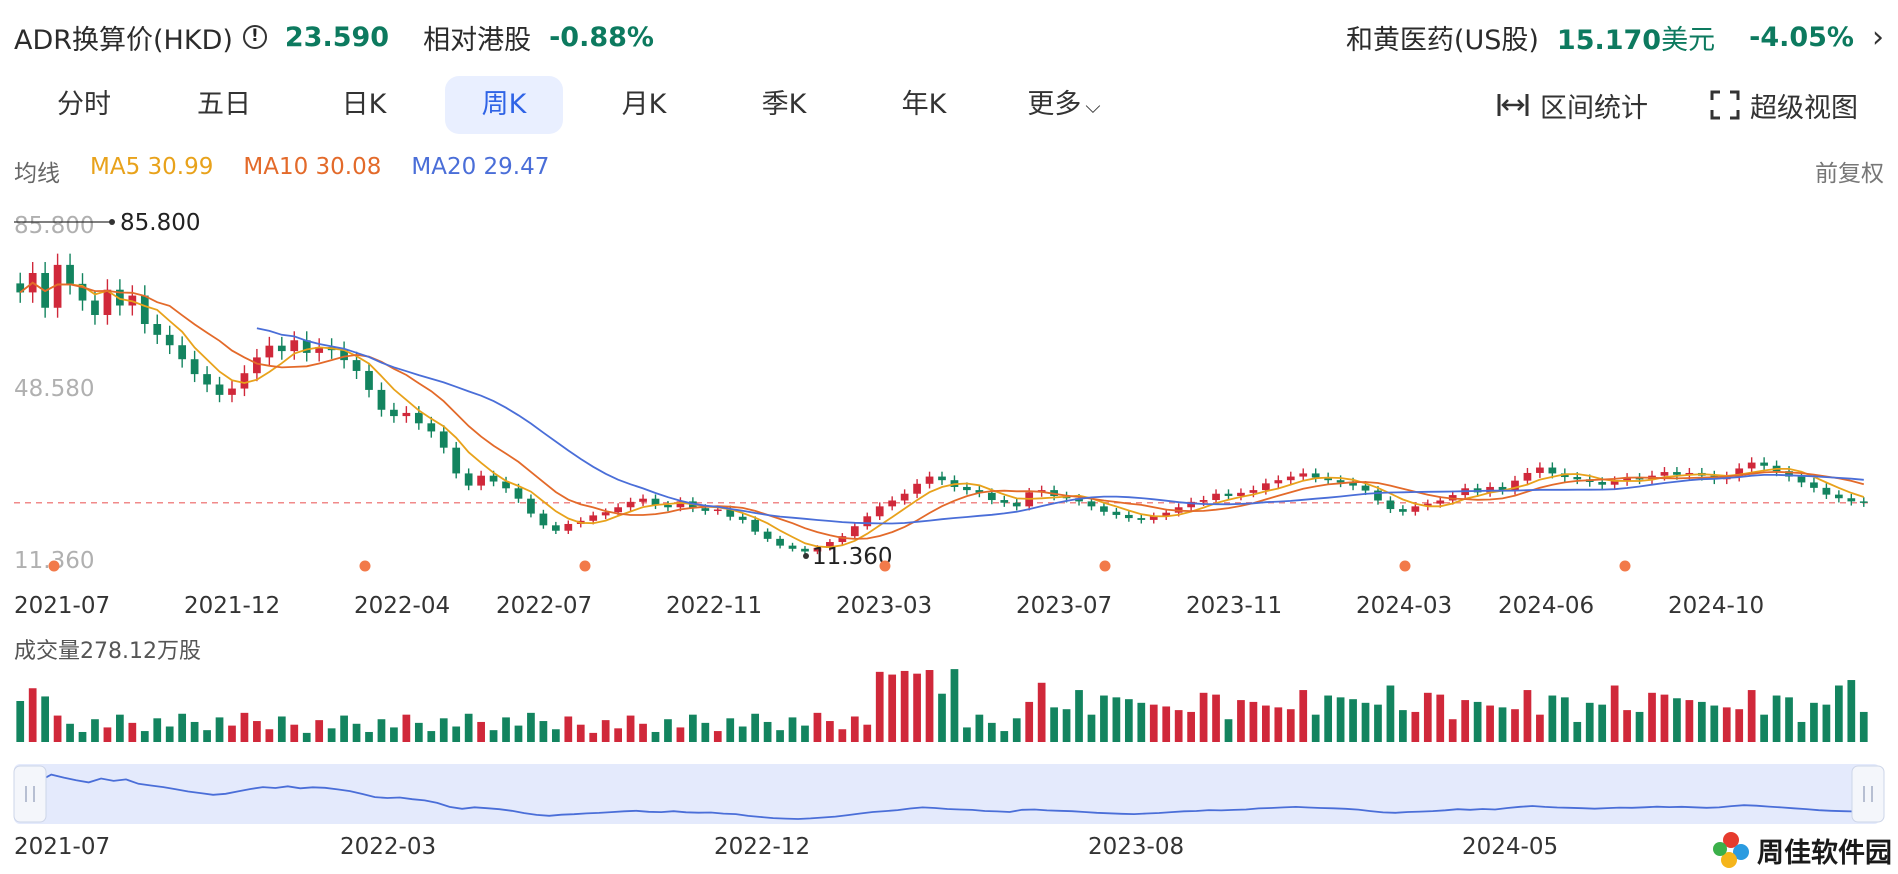 The width and height of the screenshot is (1898, 874). What do you see at coordinates (388, 847) in the screenshot?
I see `range-tick-label: 2022-03` at bounding box center [388, 847].